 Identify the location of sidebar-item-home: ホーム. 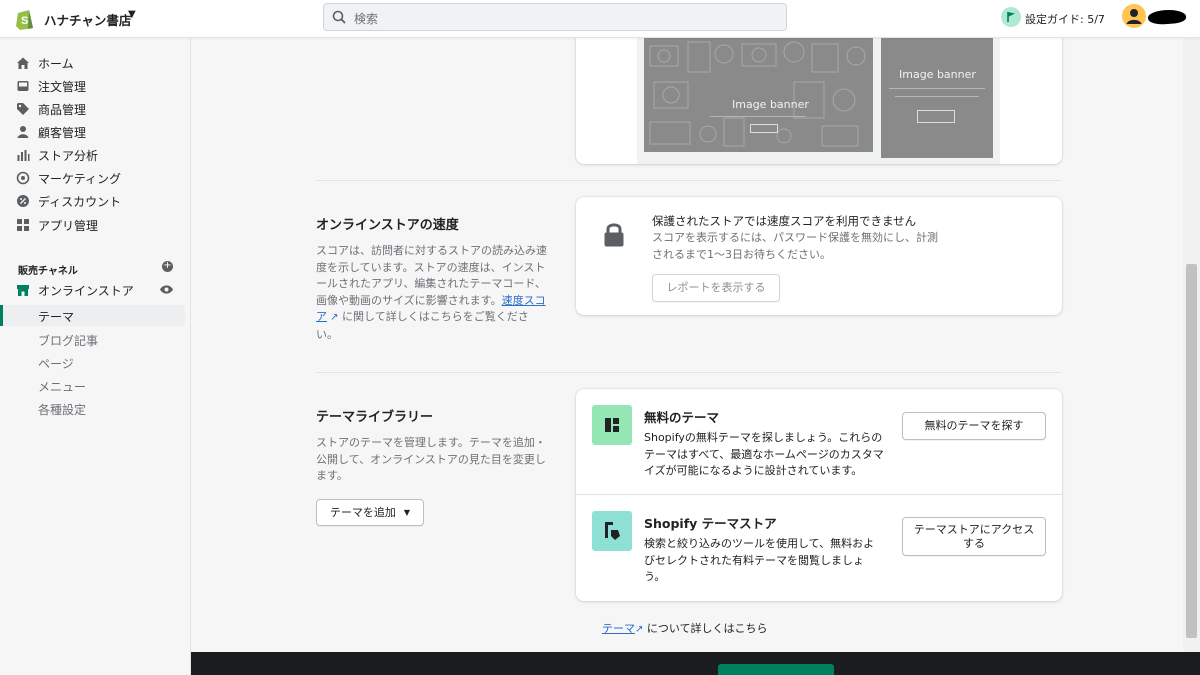
(45, 63).